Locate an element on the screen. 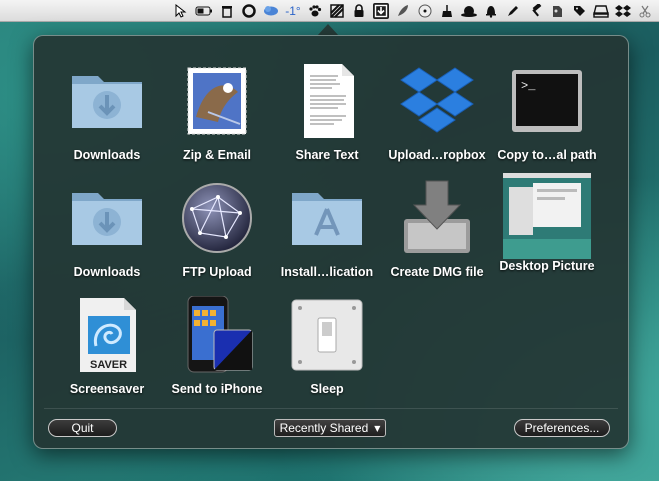 The height and width of the screenshot is (481, 659). hammer-icon is located at coordinates (535, 11).